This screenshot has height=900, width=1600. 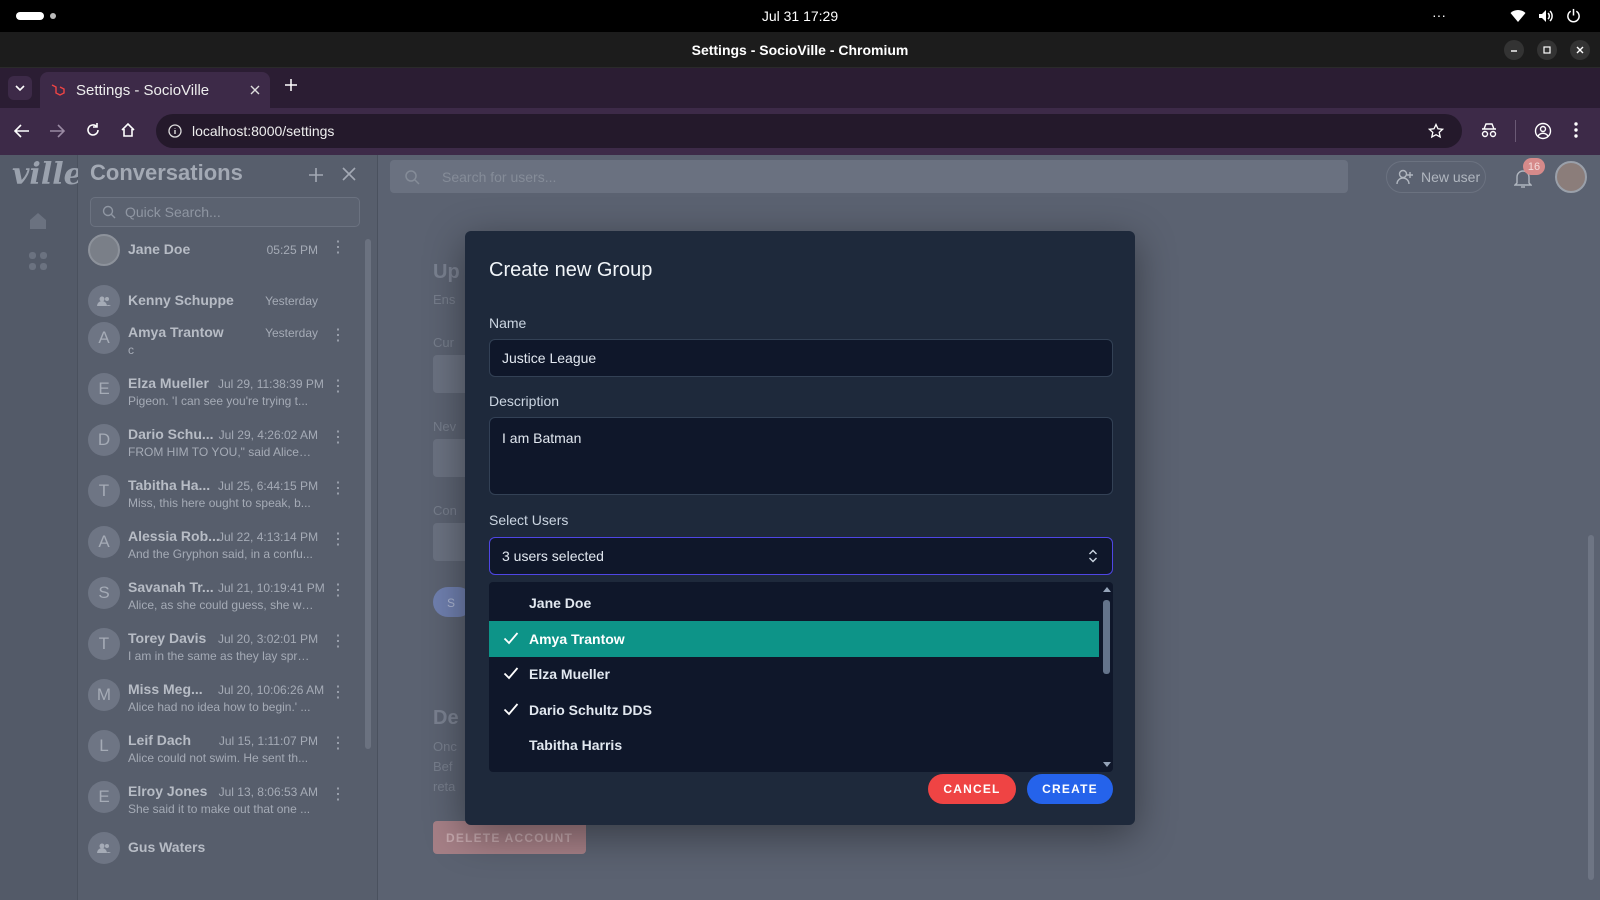 I want to click on new-user-label: New user, so click(x=1451, y=177).